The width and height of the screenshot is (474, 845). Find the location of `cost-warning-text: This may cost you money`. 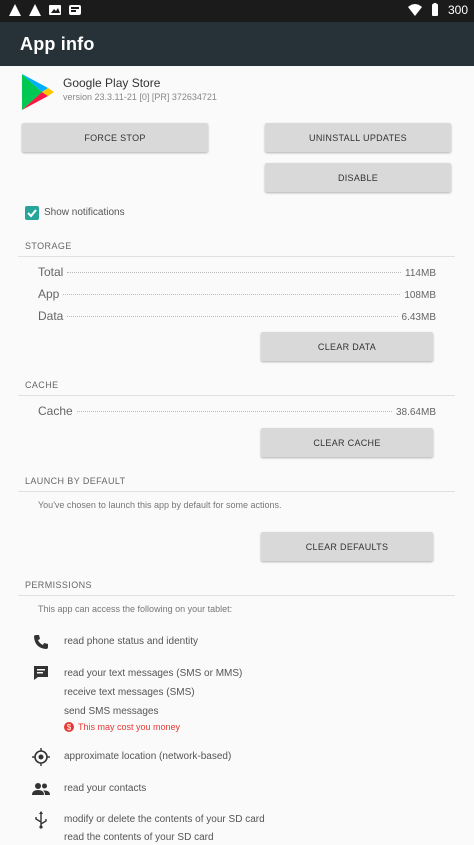

cost-warning-text: This may cost you money is located at coordinates (129, 727).